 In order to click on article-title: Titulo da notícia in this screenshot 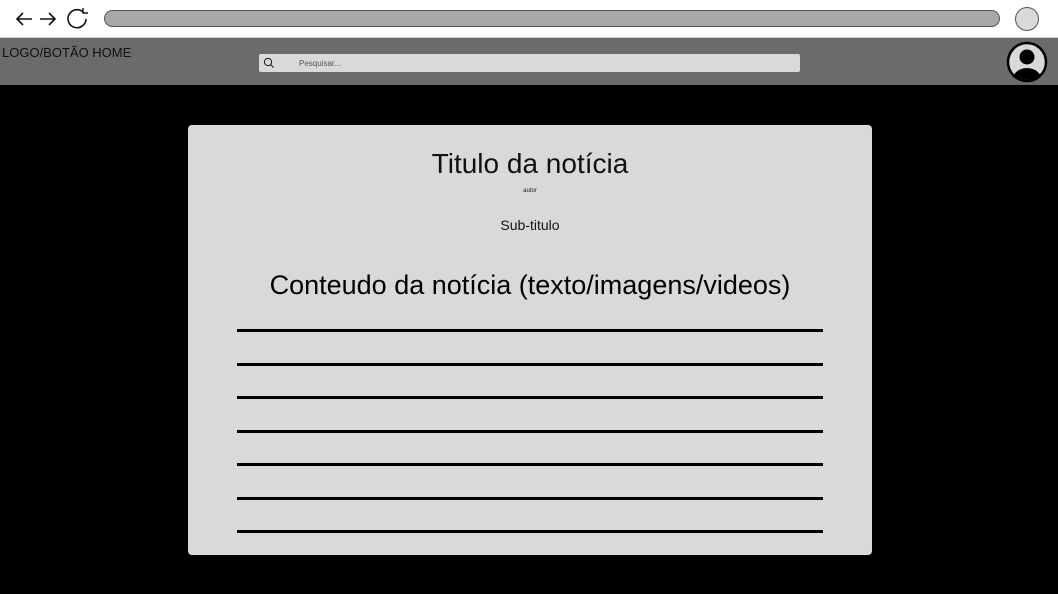, I will do `click(530, 163)`.